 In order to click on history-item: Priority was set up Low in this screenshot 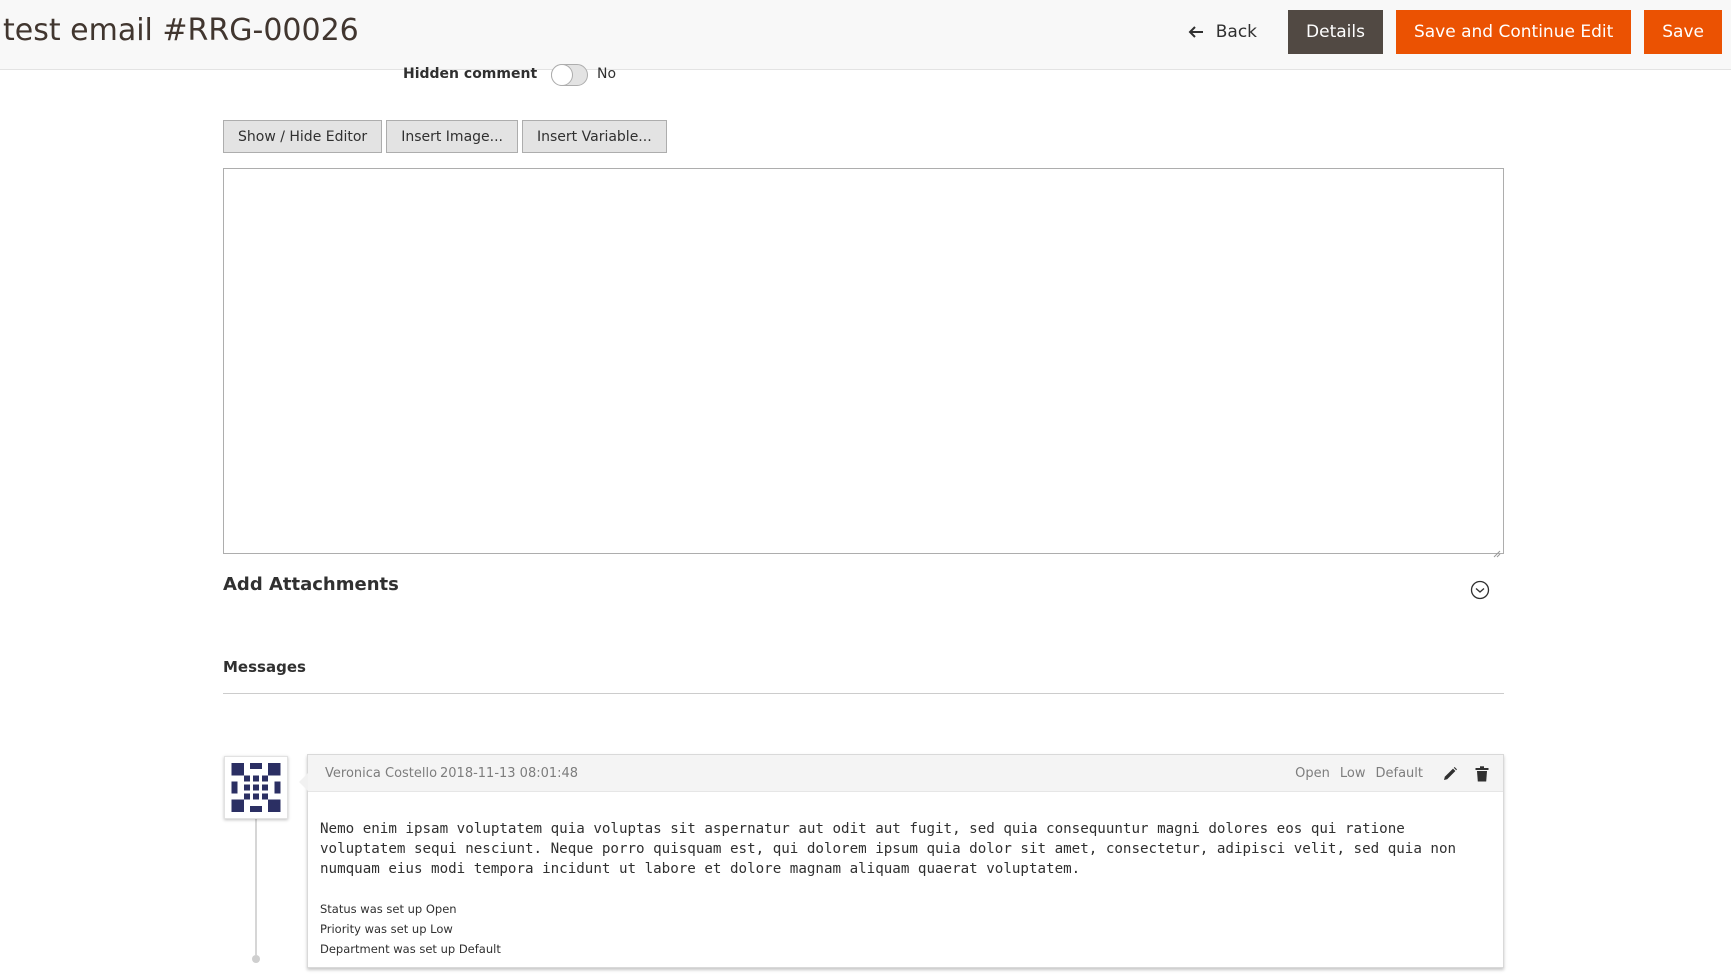, I will do `click(386, 929)`.